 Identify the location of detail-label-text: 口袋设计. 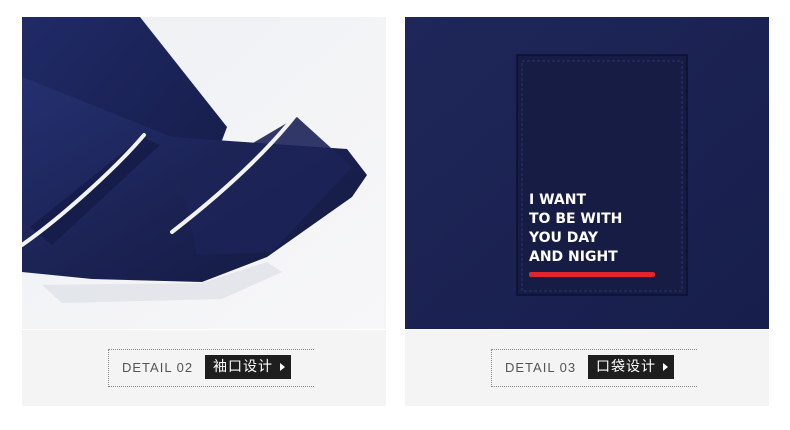
(626, 367).